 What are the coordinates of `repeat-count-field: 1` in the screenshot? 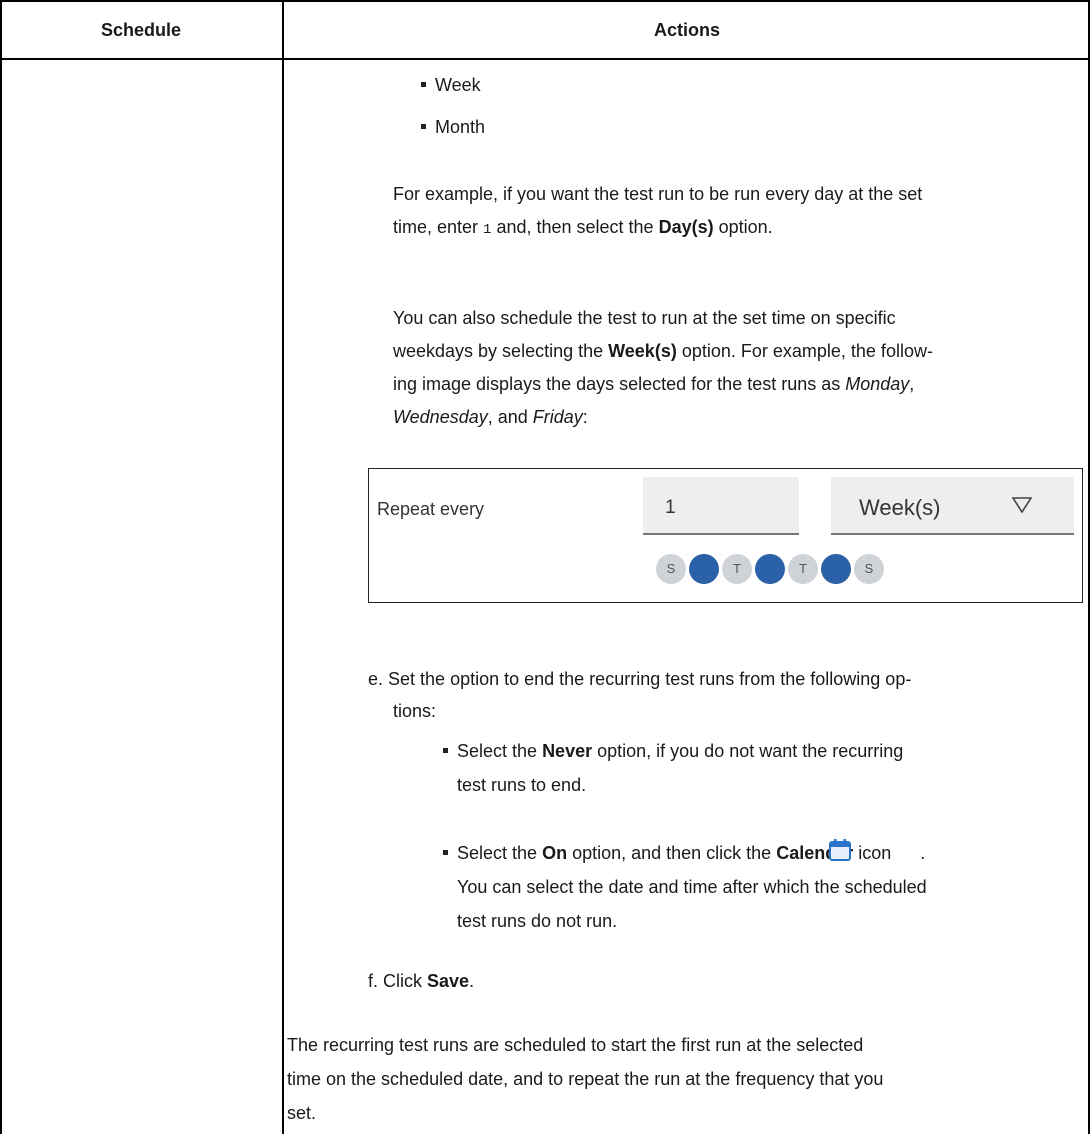 It's located at (721, 506).